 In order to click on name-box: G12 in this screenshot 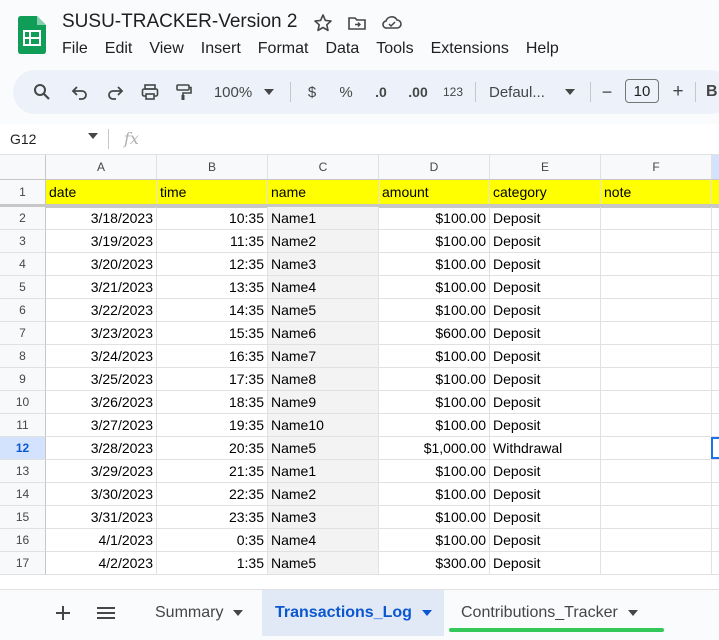, I will do `click(23, 139)`.